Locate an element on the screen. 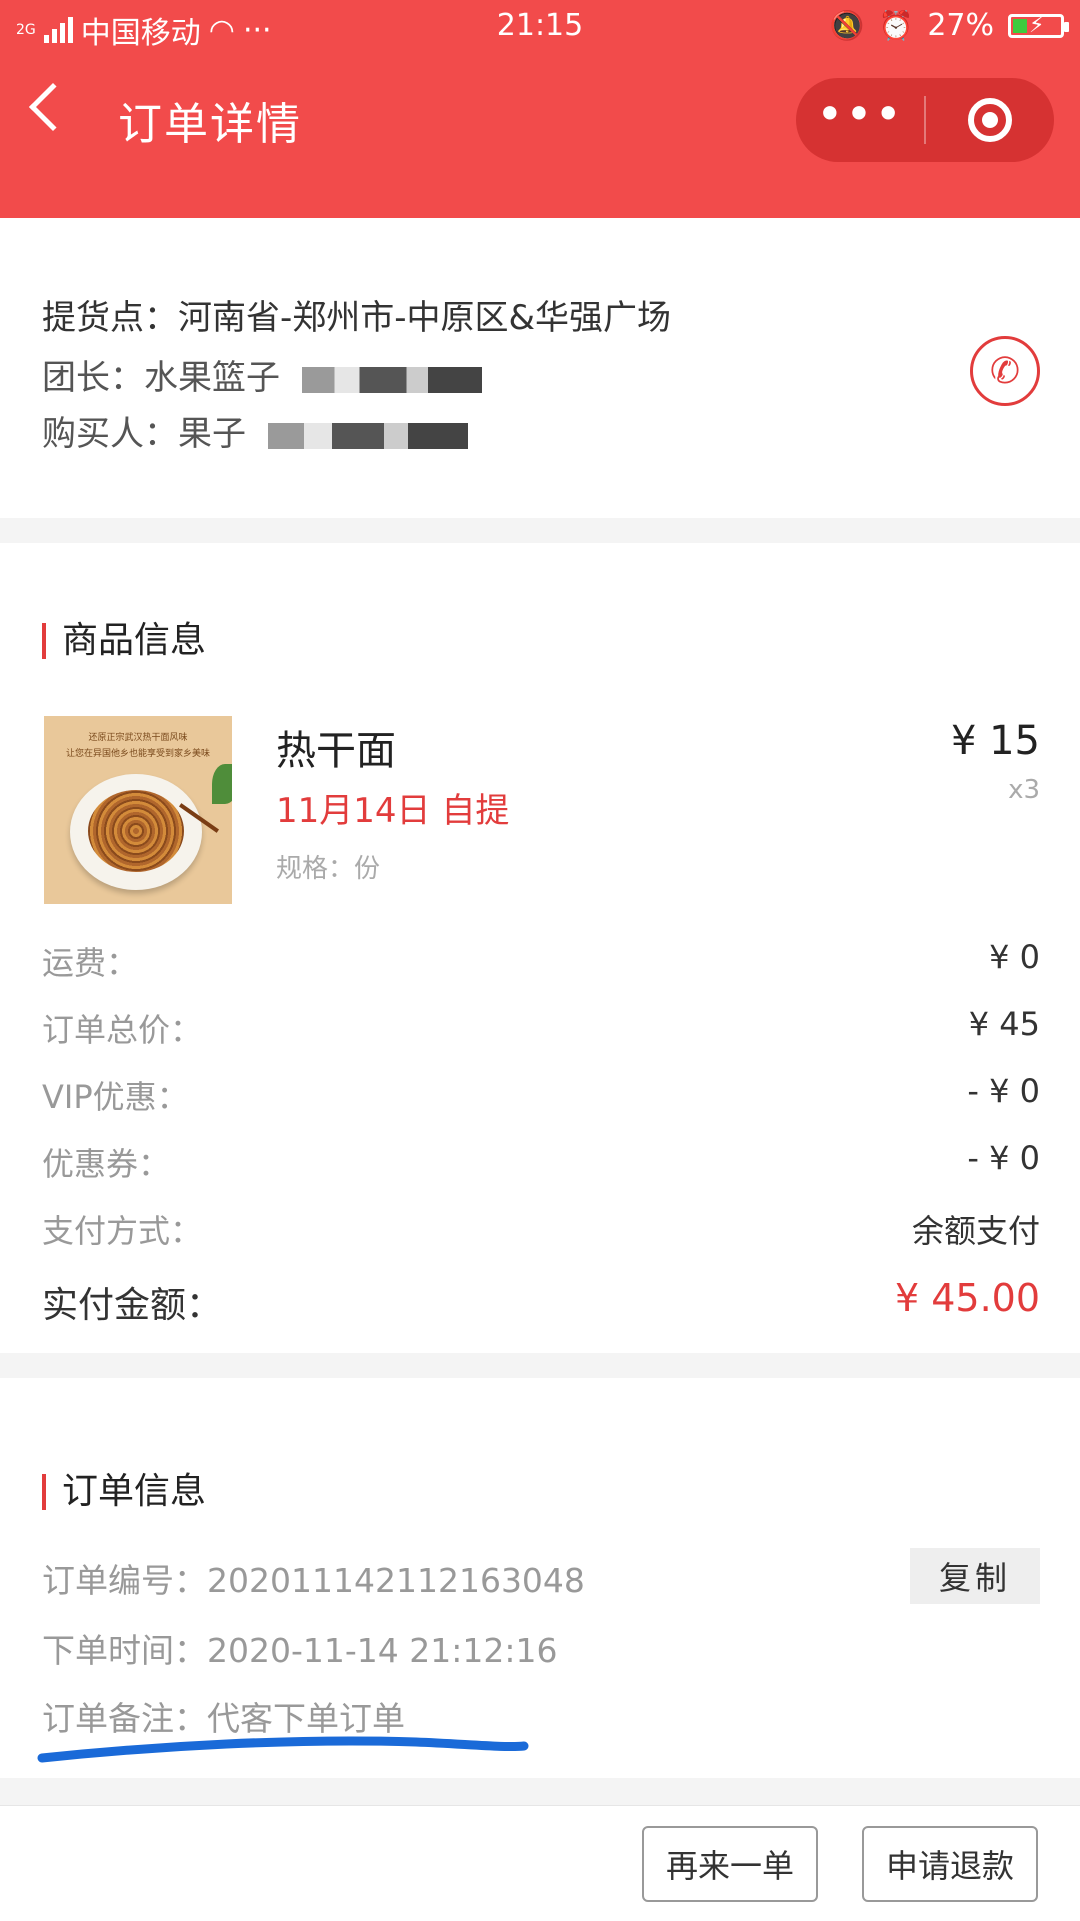 The width and height of the screenshot is (1080, 1921). thumb-caption-2: 让您在异国他乡也能享受到家乡美味 is located at coordinates (137, 754).